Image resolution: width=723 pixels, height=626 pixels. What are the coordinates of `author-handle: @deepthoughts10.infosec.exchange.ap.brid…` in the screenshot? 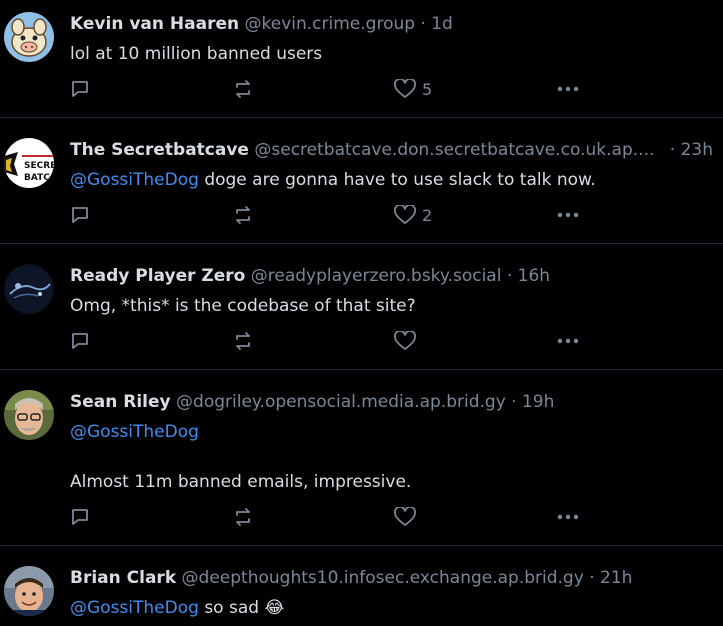 It's located at (383, 578).